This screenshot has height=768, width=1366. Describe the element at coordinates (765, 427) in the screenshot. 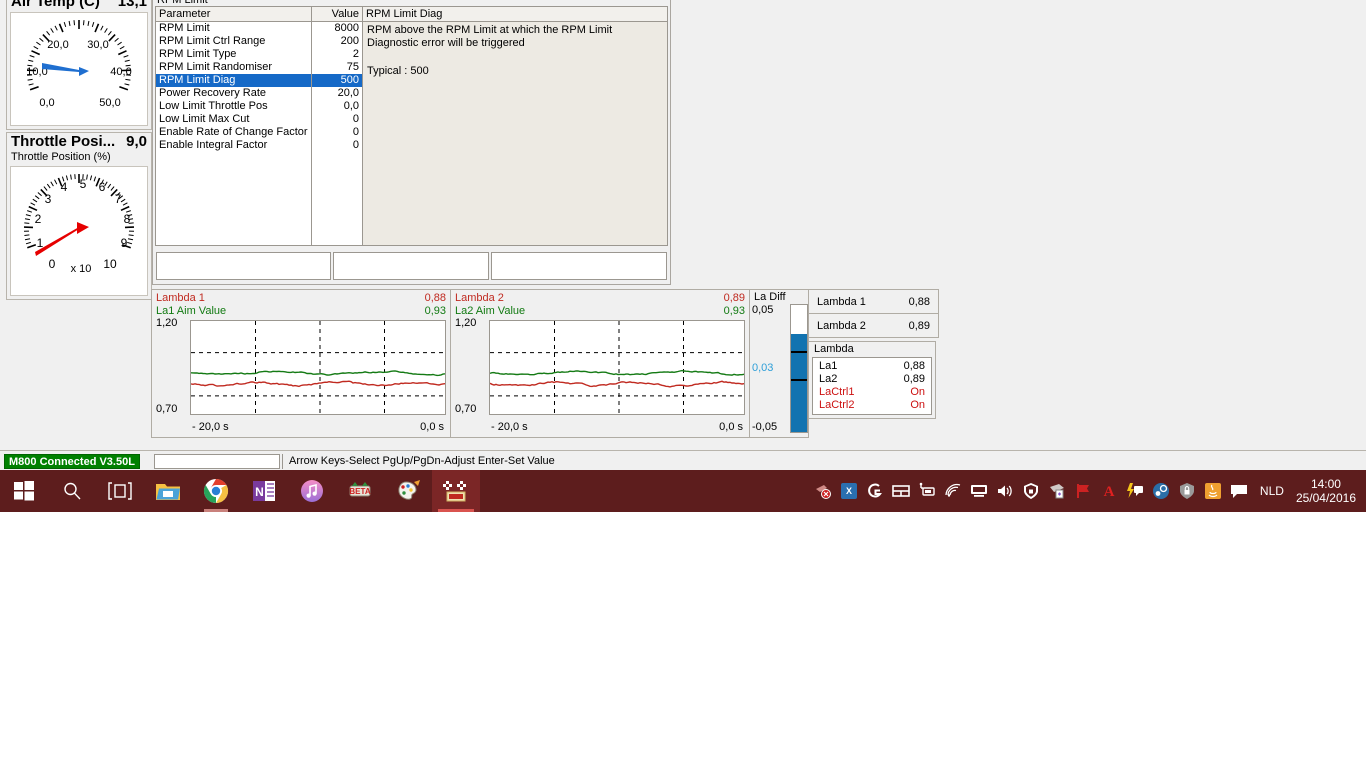

I see `la-diff-min: -0,05` at that location.